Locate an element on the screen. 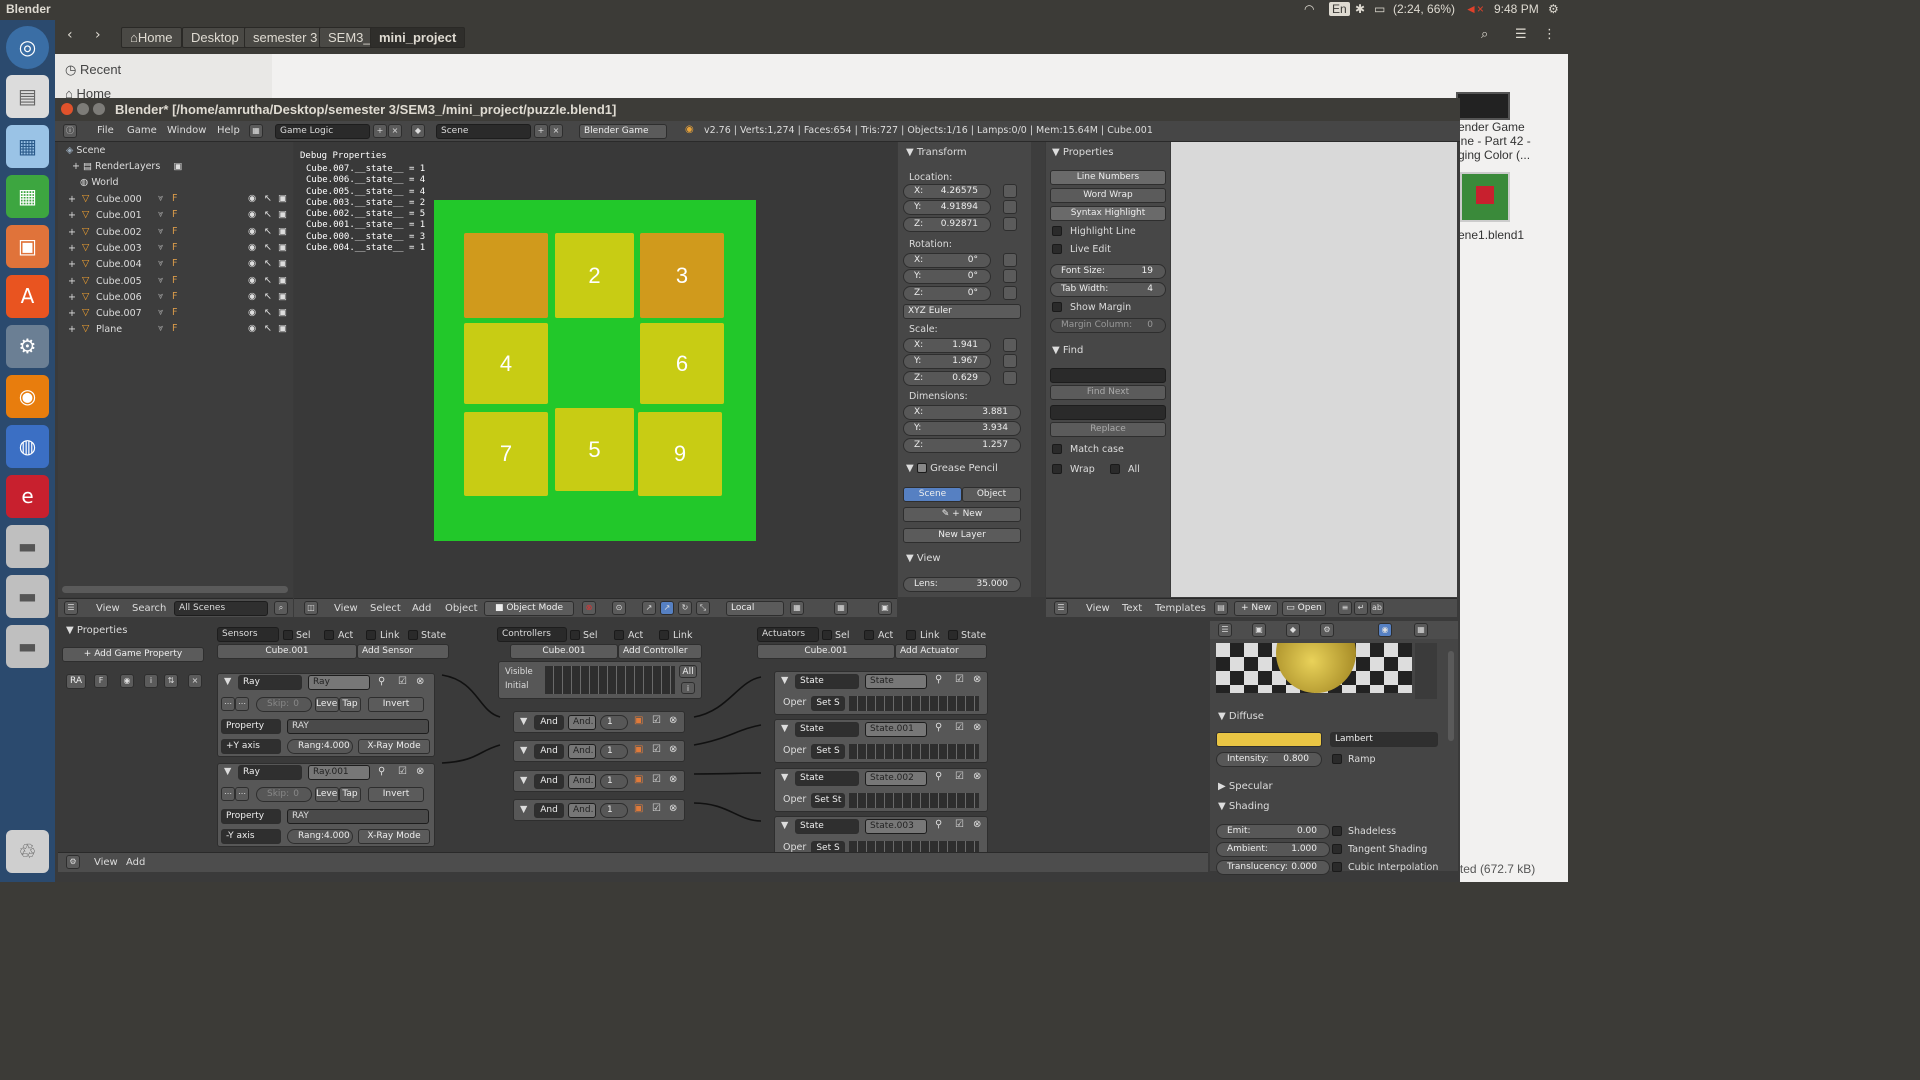 The width and height of the screenshot is (1920, 1080). puzzle-tile: 3 is located at coordinates (682, 275).